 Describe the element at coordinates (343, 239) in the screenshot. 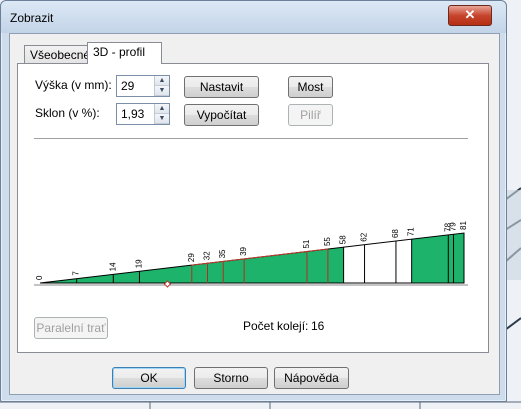

I see `profile-marker-label: 58` at that location.